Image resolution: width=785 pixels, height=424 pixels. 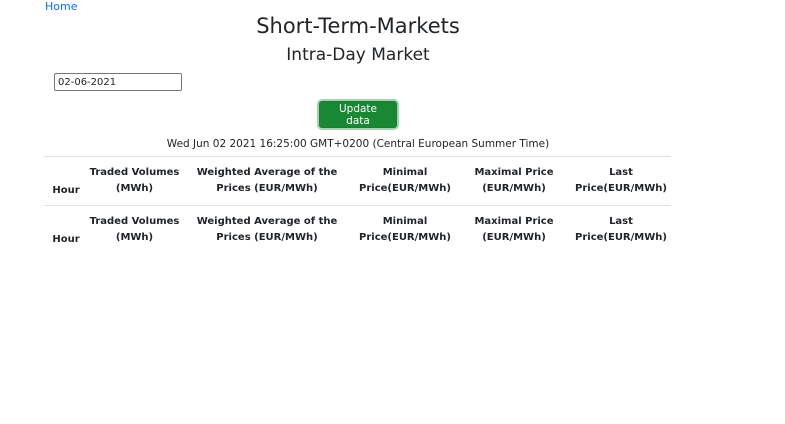 What do you see at coordinates (405, 180) in the screenshot?
I see `column-header-minimal-price: Minimal Price(EUR/MWh)` at bounding box center [405, 180].